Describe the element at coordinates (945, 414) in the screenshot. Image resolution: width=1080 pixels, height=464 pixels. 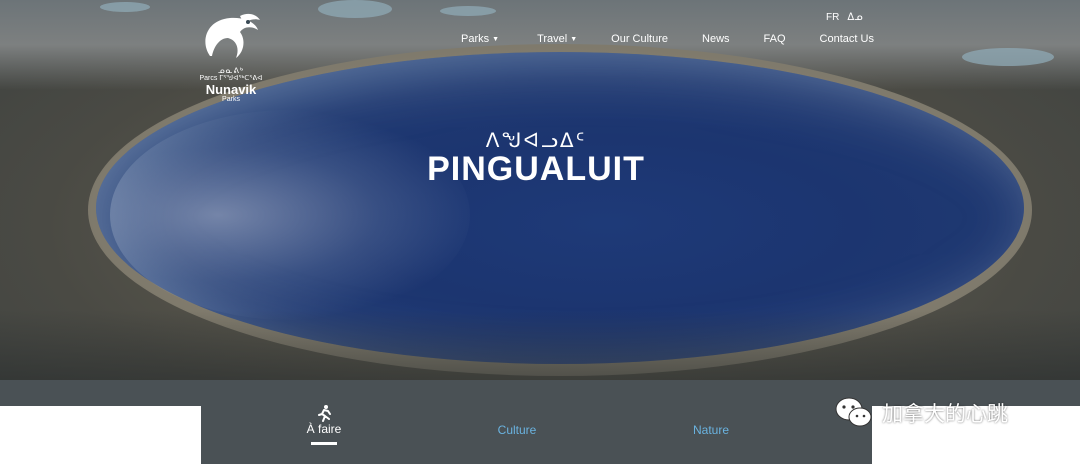
I see `watermark-text: 加拿大的心跳` at that location.